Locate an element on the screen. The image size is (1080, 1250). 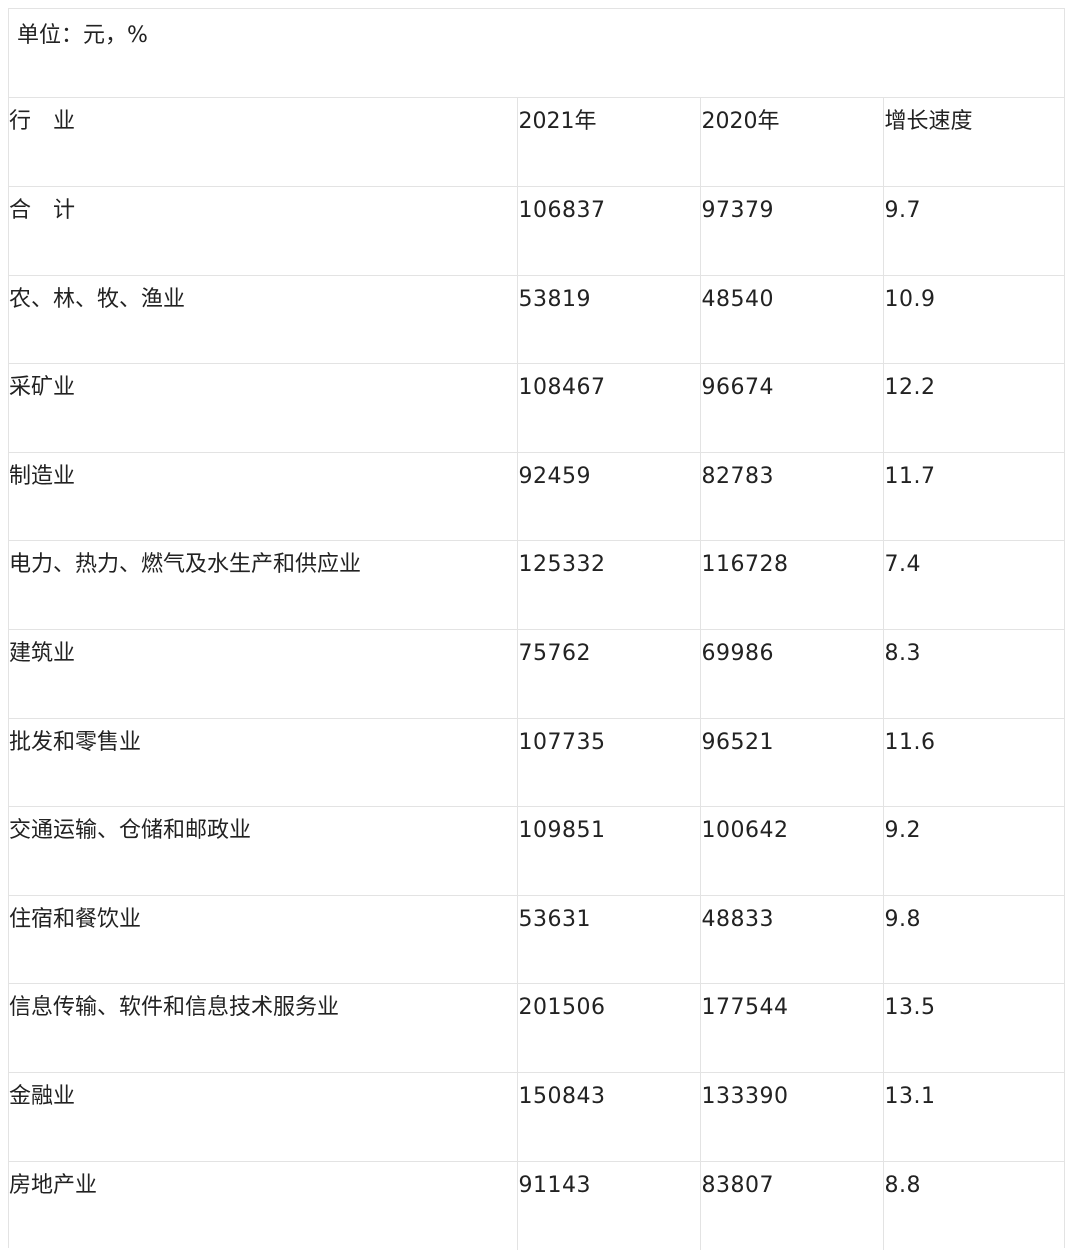
growth-cell: 9.8 is located at coordinates (973, 940).